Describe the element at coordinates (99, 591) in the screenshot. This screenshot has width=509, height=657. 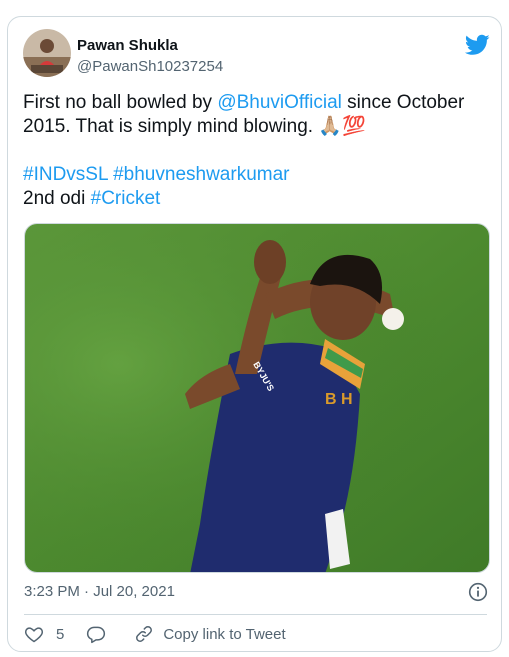
I see `tweet-timestamp: 3:23 PM · Jul 20, 2021` at that location.